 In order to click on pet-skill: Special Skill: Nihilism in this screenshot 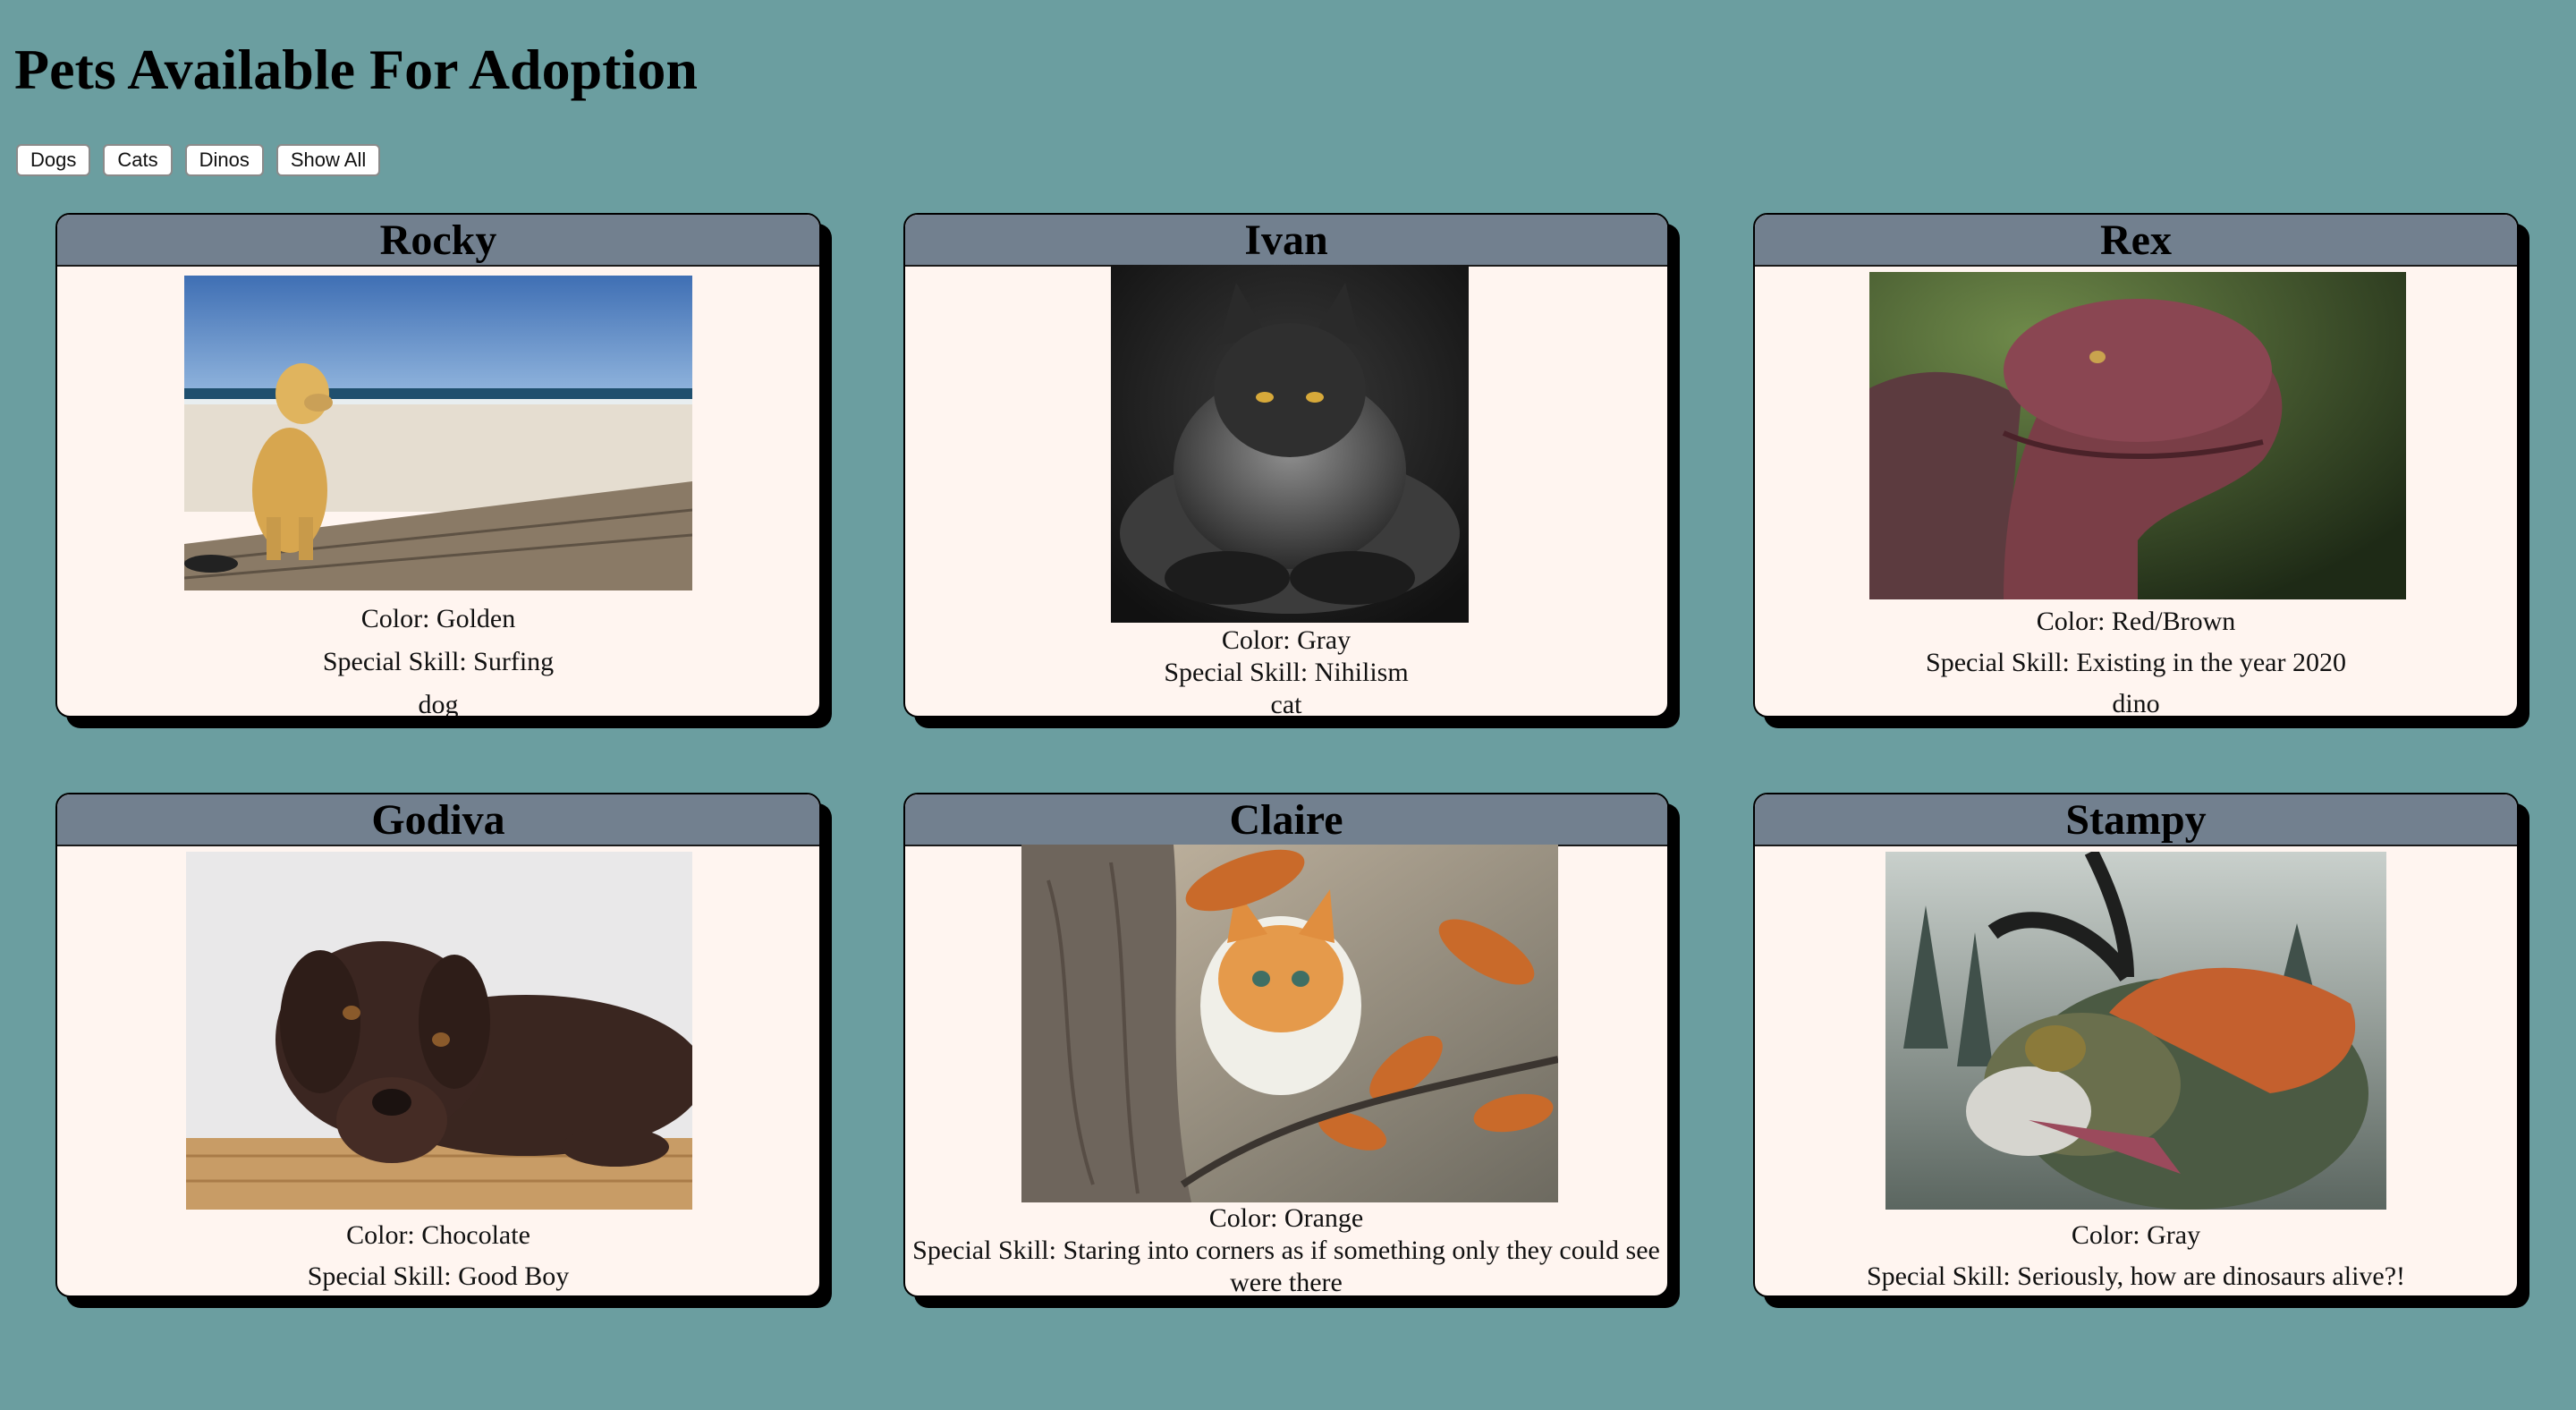, I will do `click(1286, 673)`.